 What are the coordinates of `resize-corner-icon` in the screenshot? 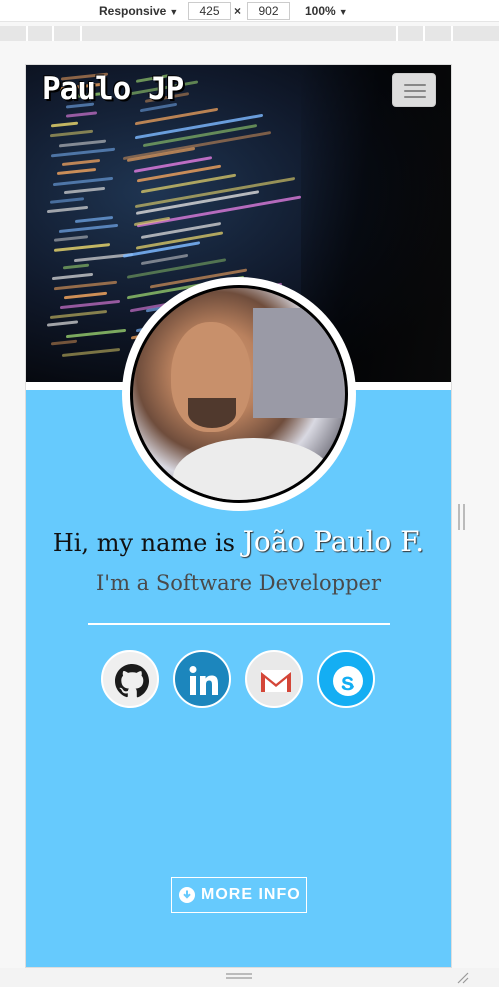 It's located at (462, 977).